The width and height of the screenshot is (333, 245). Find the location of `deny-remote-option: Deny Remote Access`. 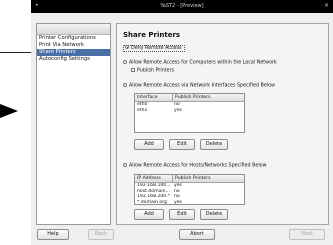

deny-remote-option: Deny Remote Access is located at coordinates (154, 48).